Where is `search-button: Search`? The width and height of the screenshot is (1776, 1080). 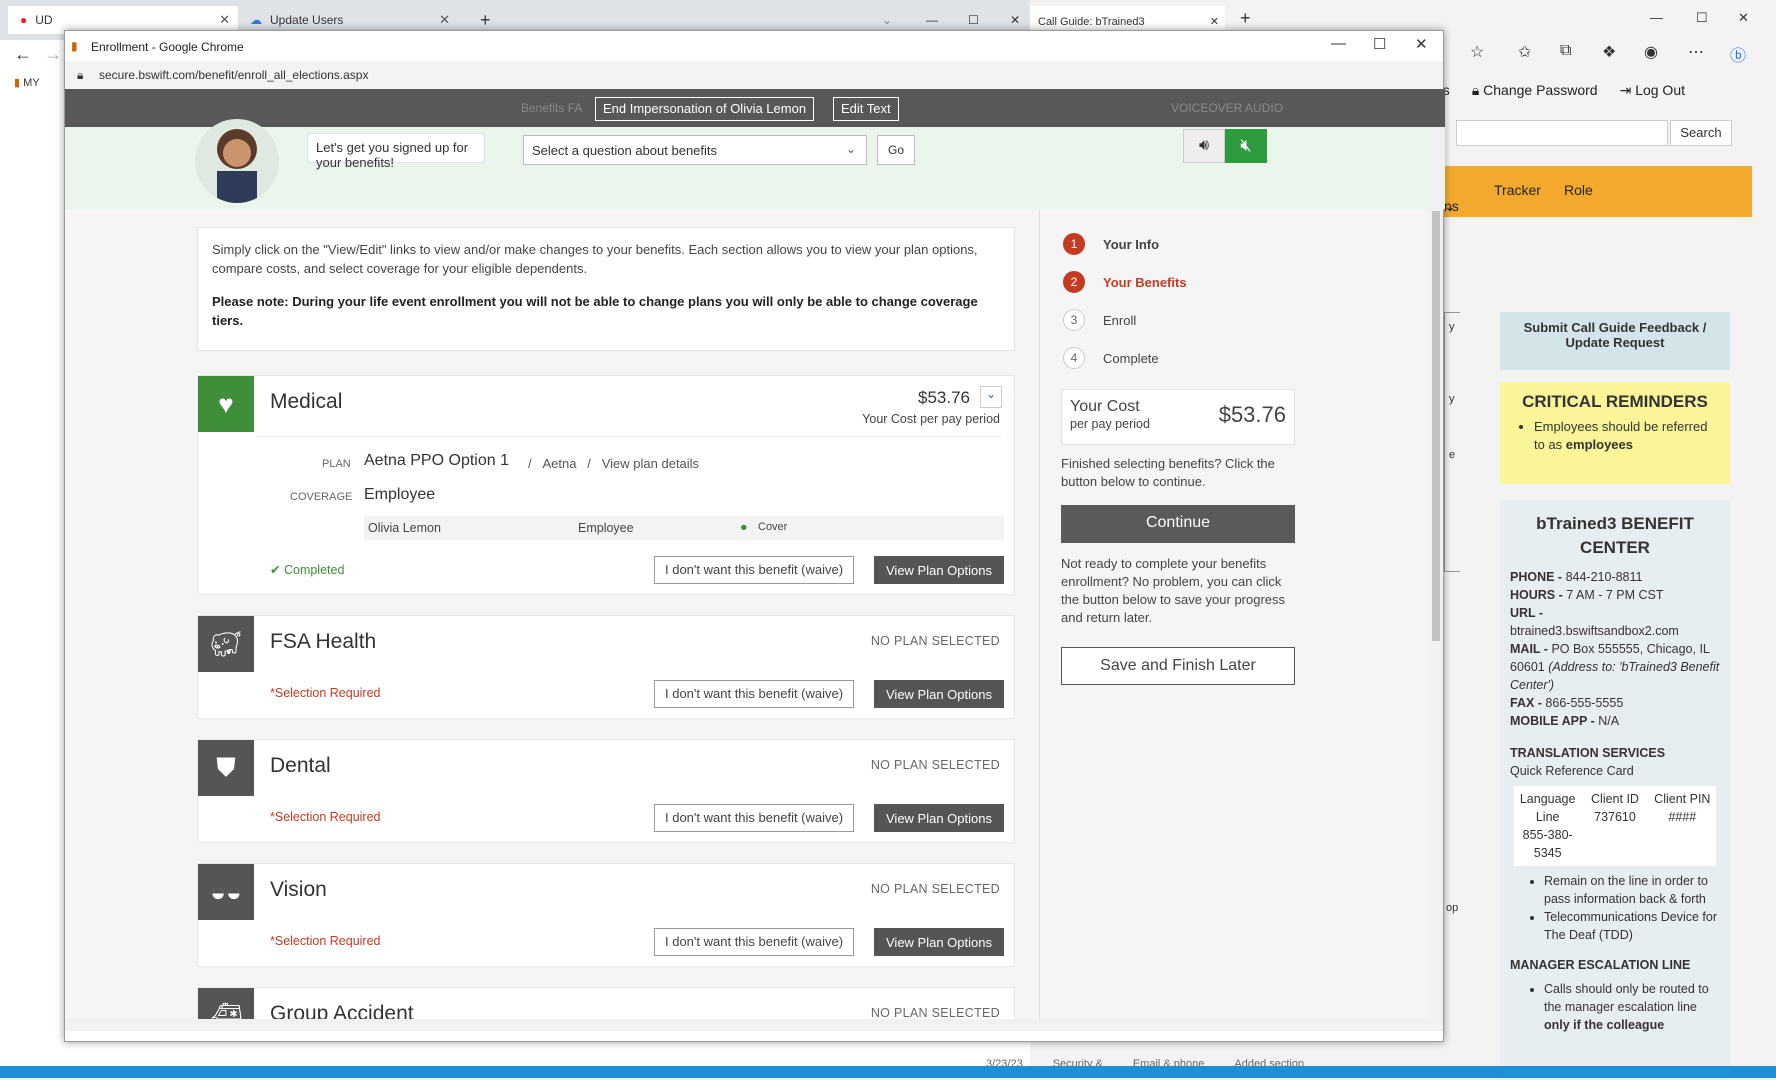 search-button: Search is located at coordinates (1701, 133).